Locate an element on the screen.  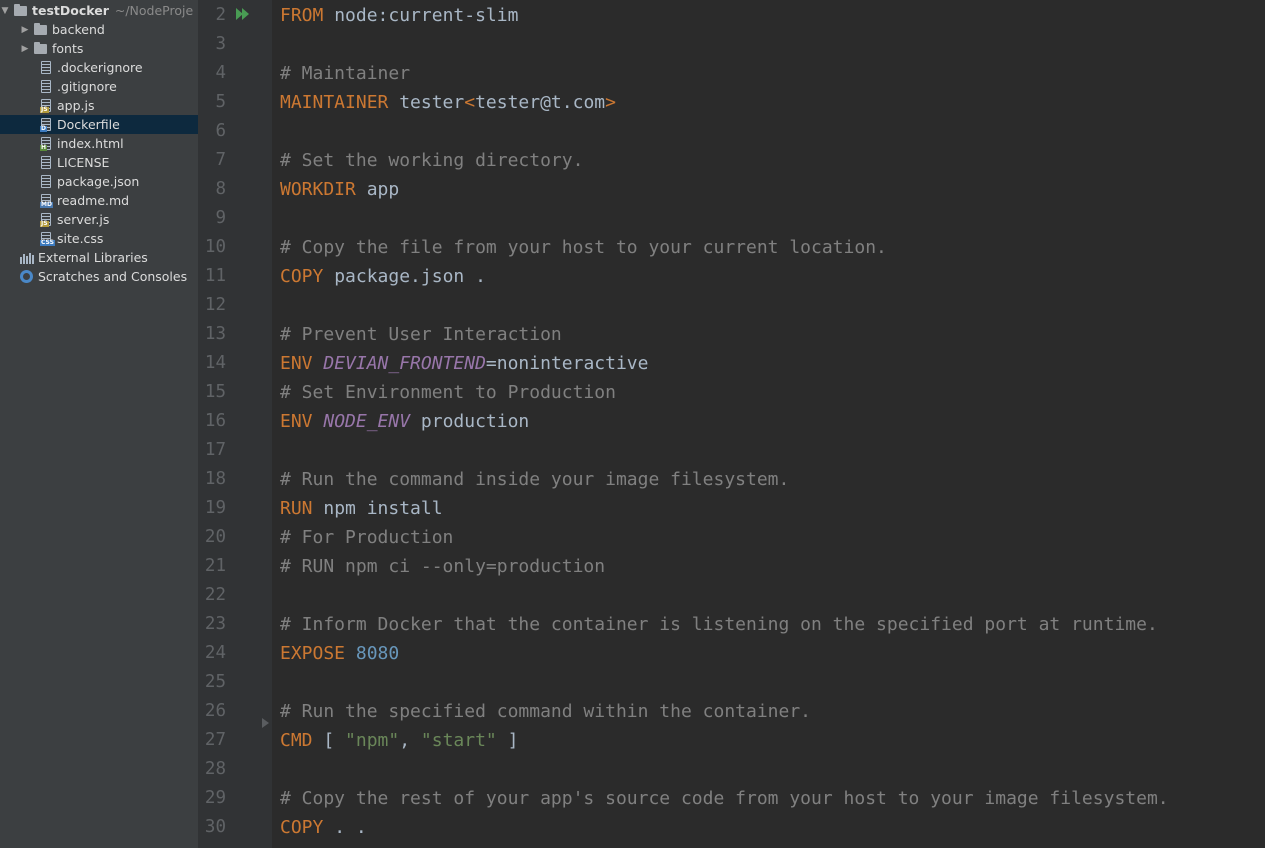
tree-item-label: app.js is located at coordinates (76, 105).